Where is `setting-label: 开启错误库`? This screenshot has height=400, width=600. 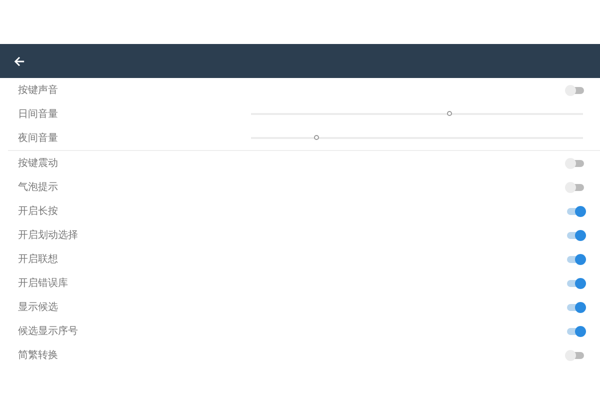 setting-label: 开启错误库 is located at coordinates (43, 283).